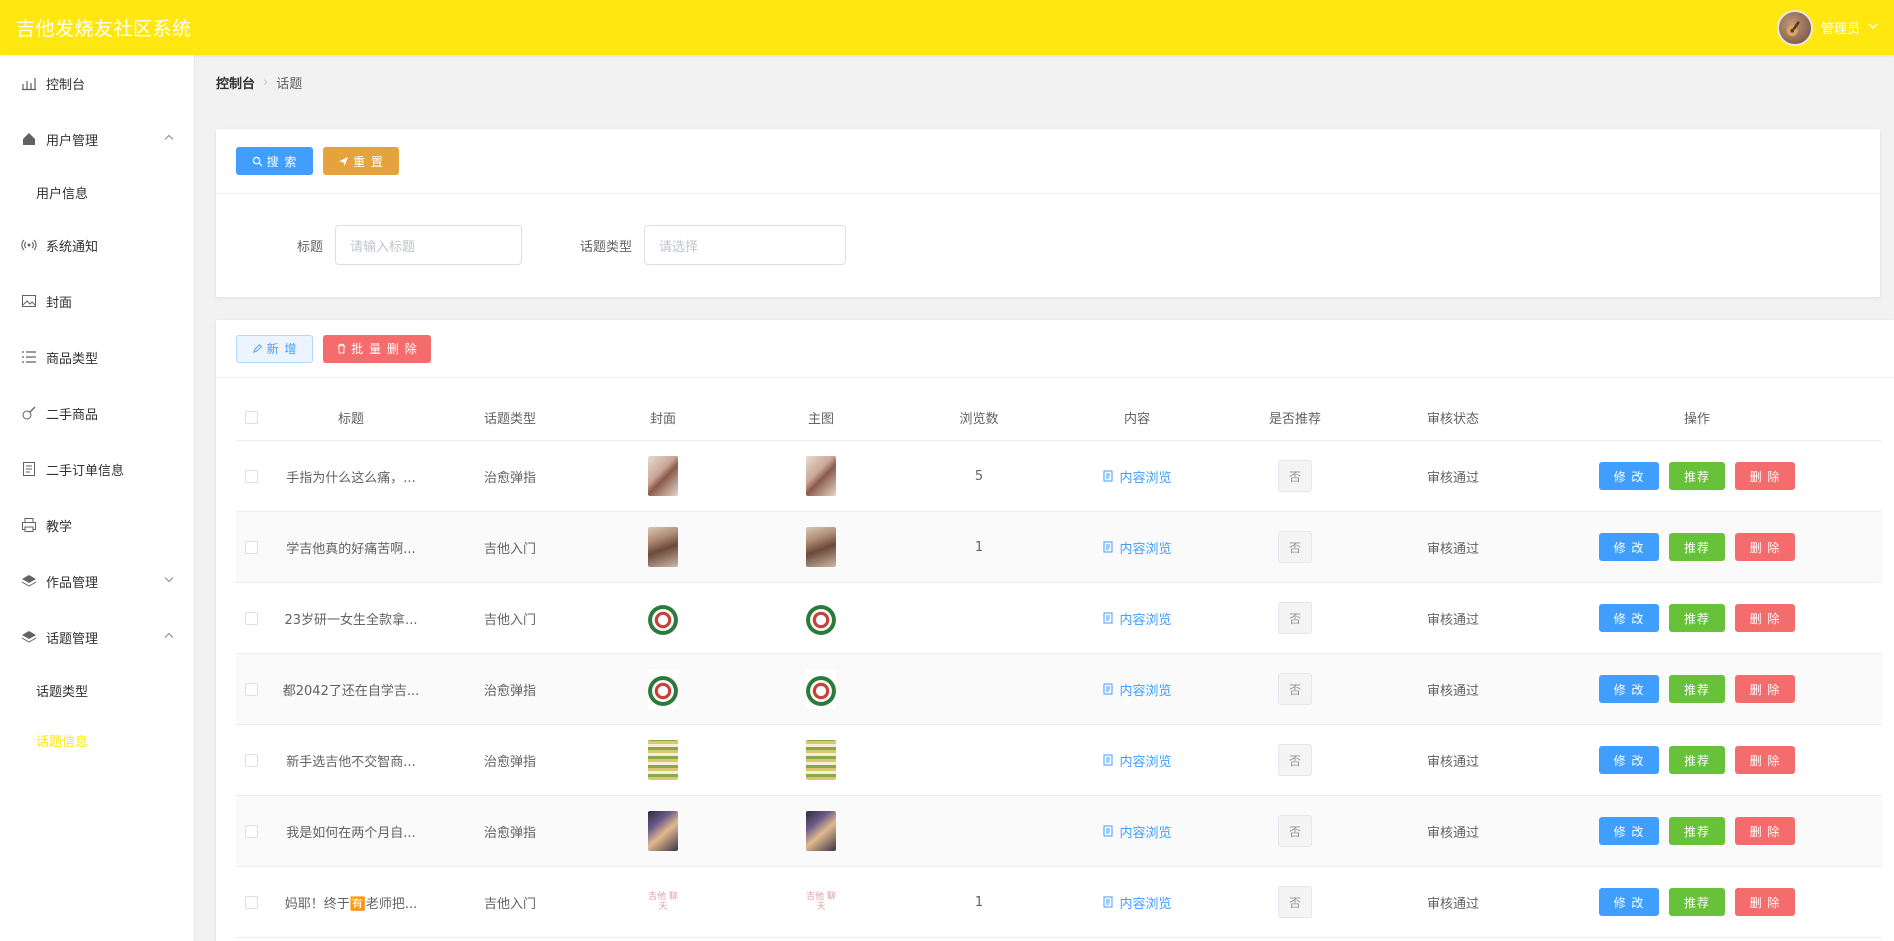 This screenshot has height=941, width=1894. Describe the element at coordinates (97, 690) in the screenshot. I see `sidebar-item-topic-type: 话题类型` at that location.